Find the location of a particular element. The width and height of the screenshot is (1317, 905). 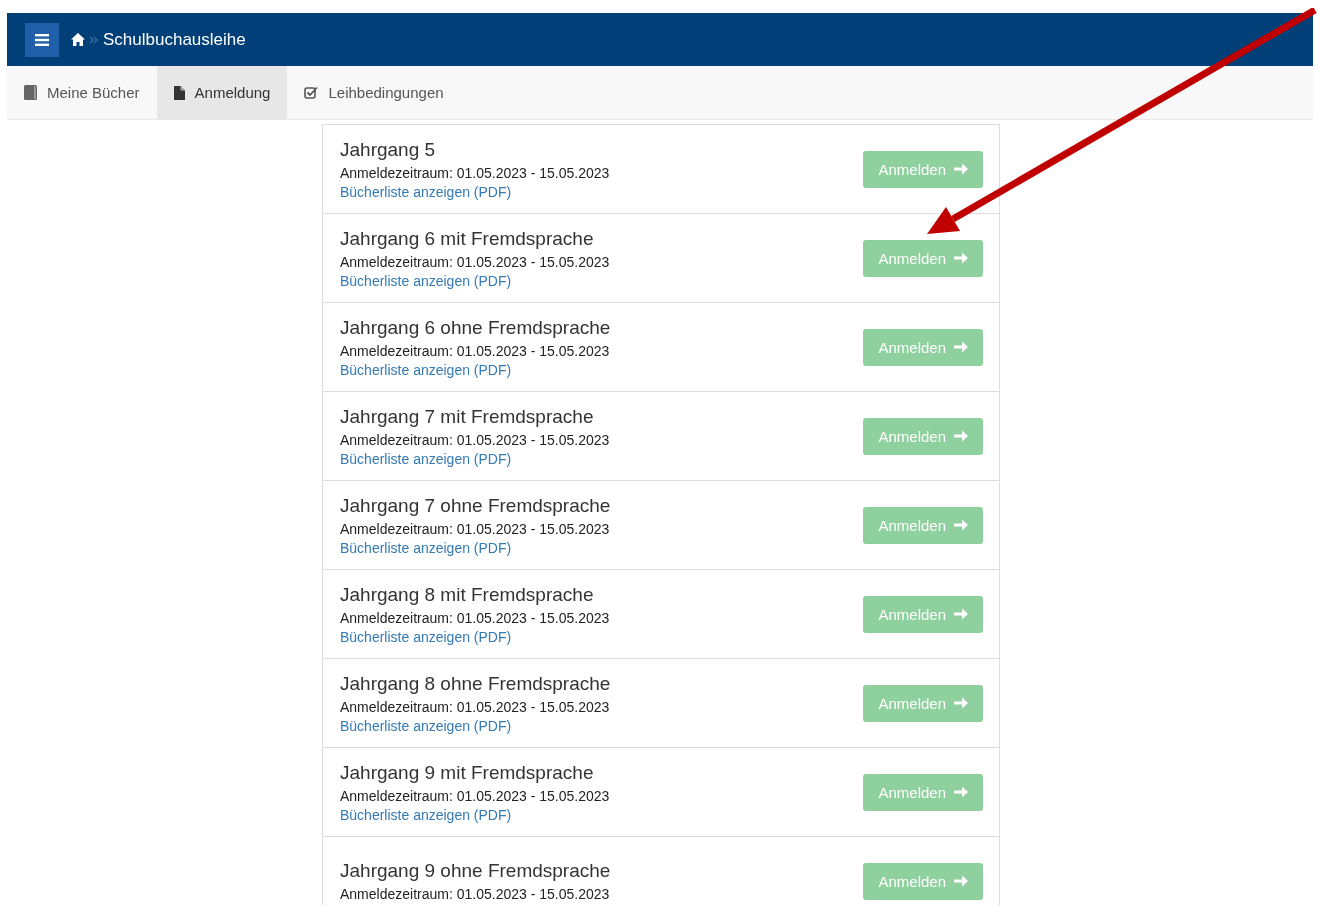

tab: Meine Bücher is located at coordinates (82, 92).